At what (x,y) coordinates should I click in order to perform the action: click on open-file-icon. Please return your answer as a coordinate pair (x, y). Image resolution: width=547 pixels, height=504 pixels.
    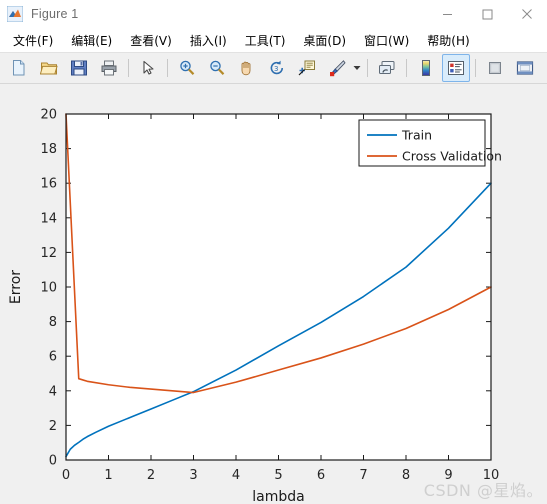
    Looking at the image, I should click on (49, 68).